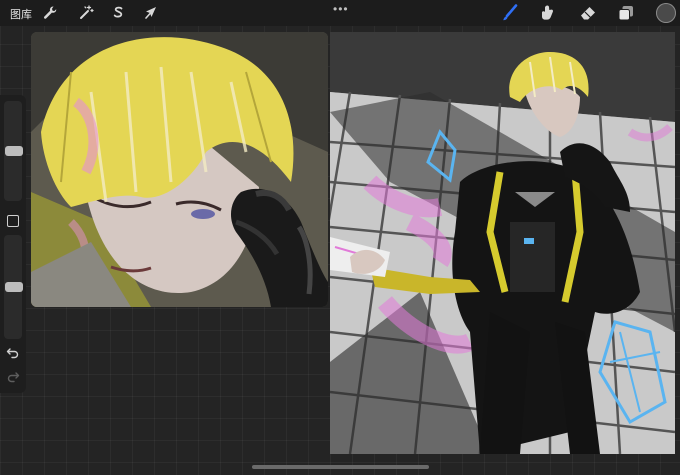 The image size is (680, 475). I want to click on layers-icon, so click(626, 13).